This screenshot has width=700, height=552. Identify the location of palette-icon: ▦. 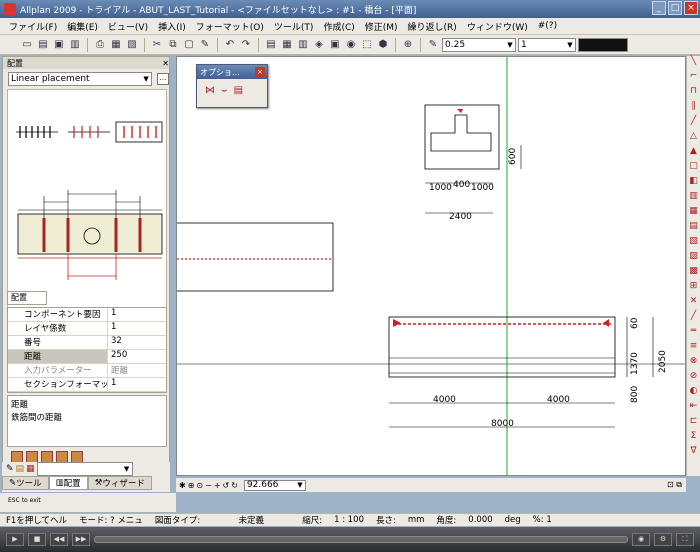
(30, 469).